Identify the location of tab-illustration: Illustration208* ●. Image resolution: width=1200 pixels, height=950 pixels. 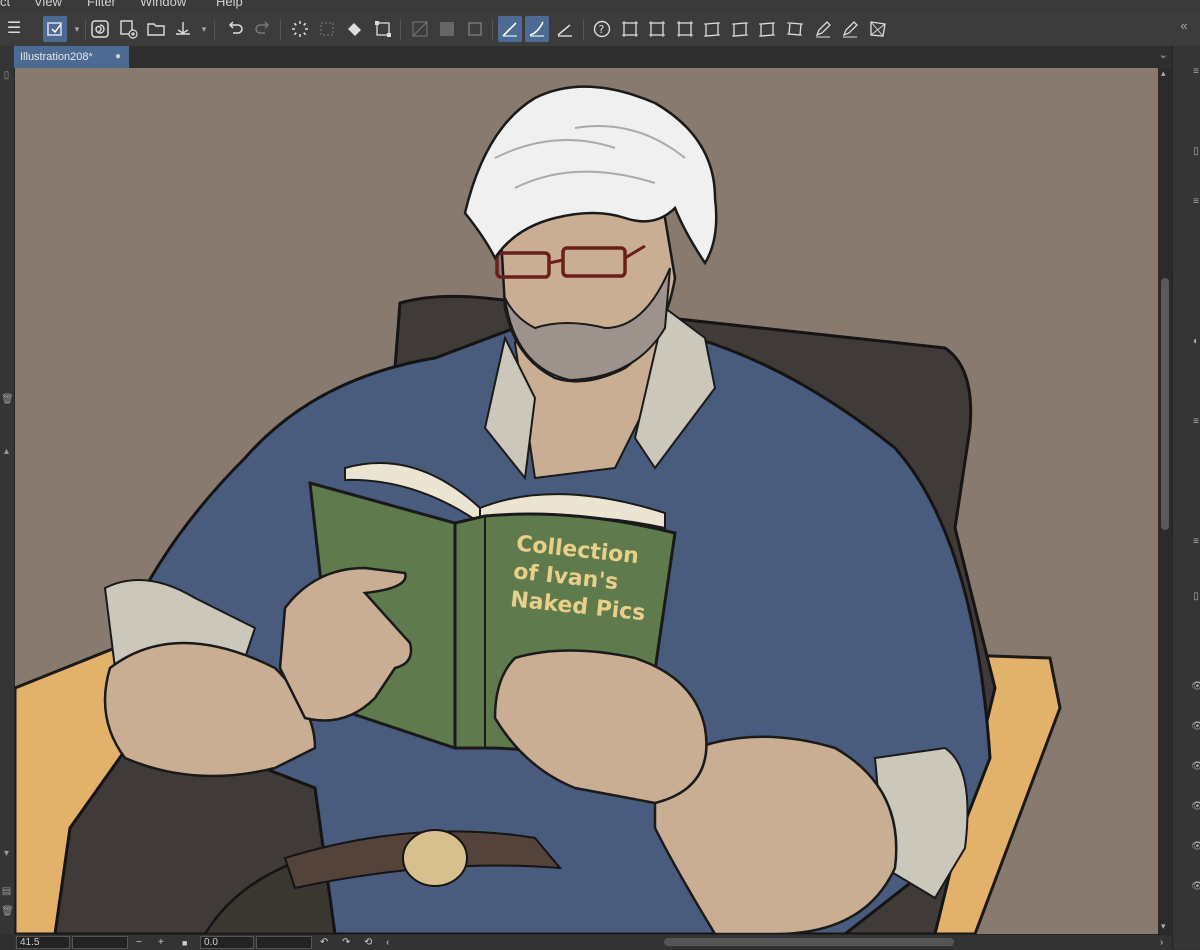
(71, 57).